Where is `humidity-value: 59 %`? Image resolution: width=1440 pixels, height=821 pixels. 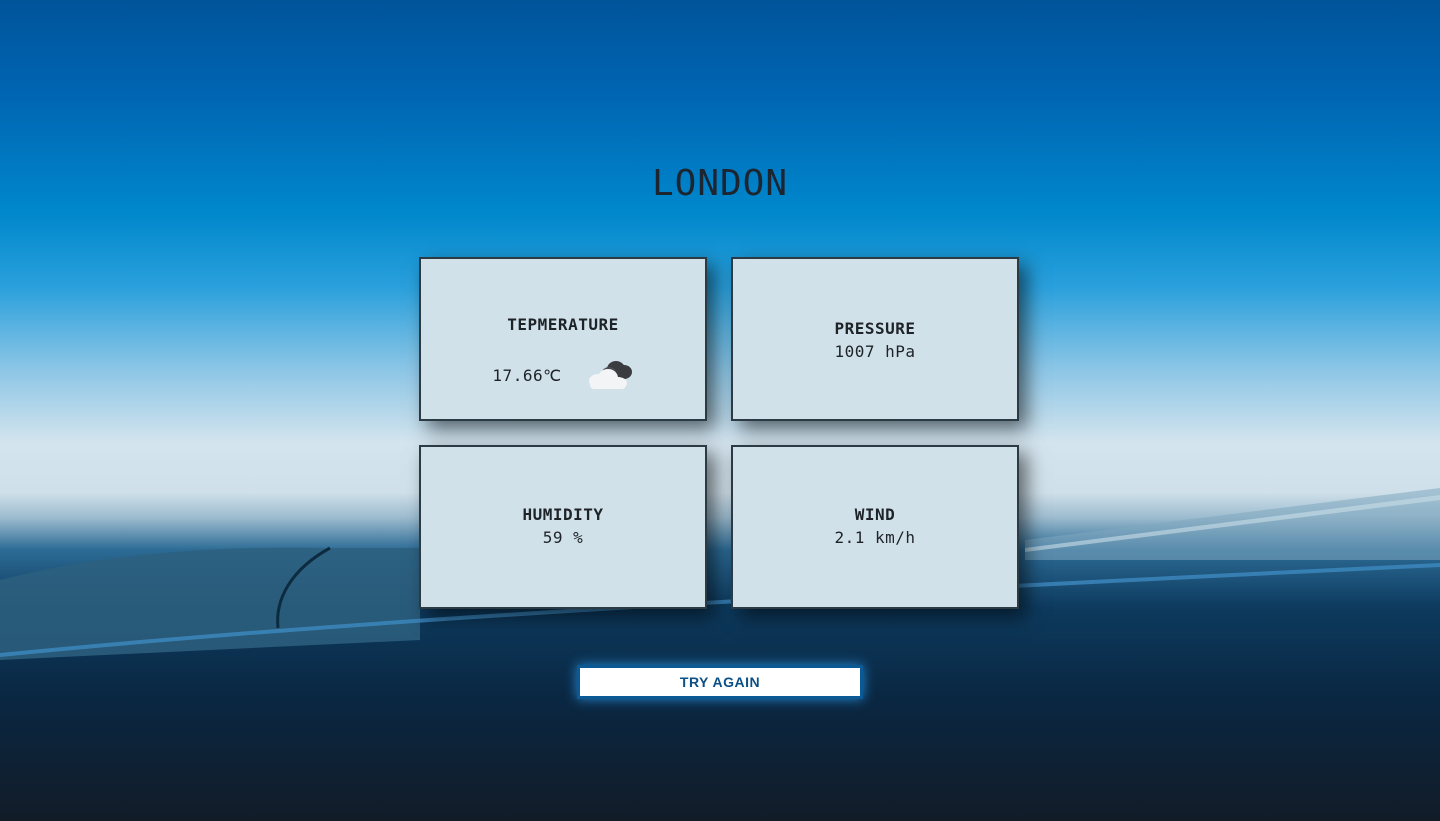
humidity-value: 59 % is located at coordinates (563, 537).